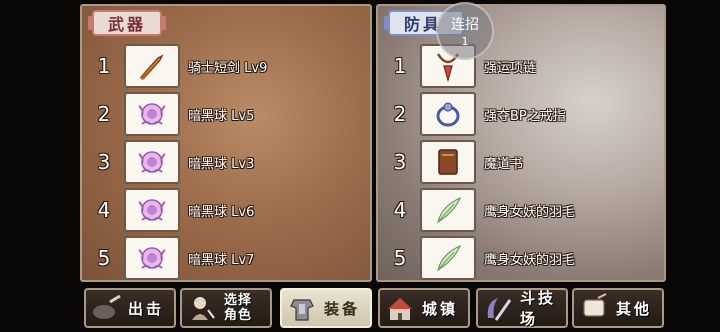  I want to click on weapon-name: 暗黑球 Lv3, so click(221, 164).